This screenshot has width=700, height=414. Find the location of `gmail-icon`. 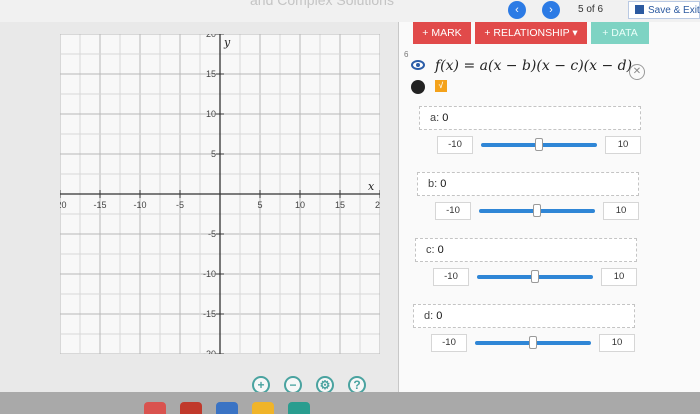

gmail-icon is located at coordinates (191, 408).